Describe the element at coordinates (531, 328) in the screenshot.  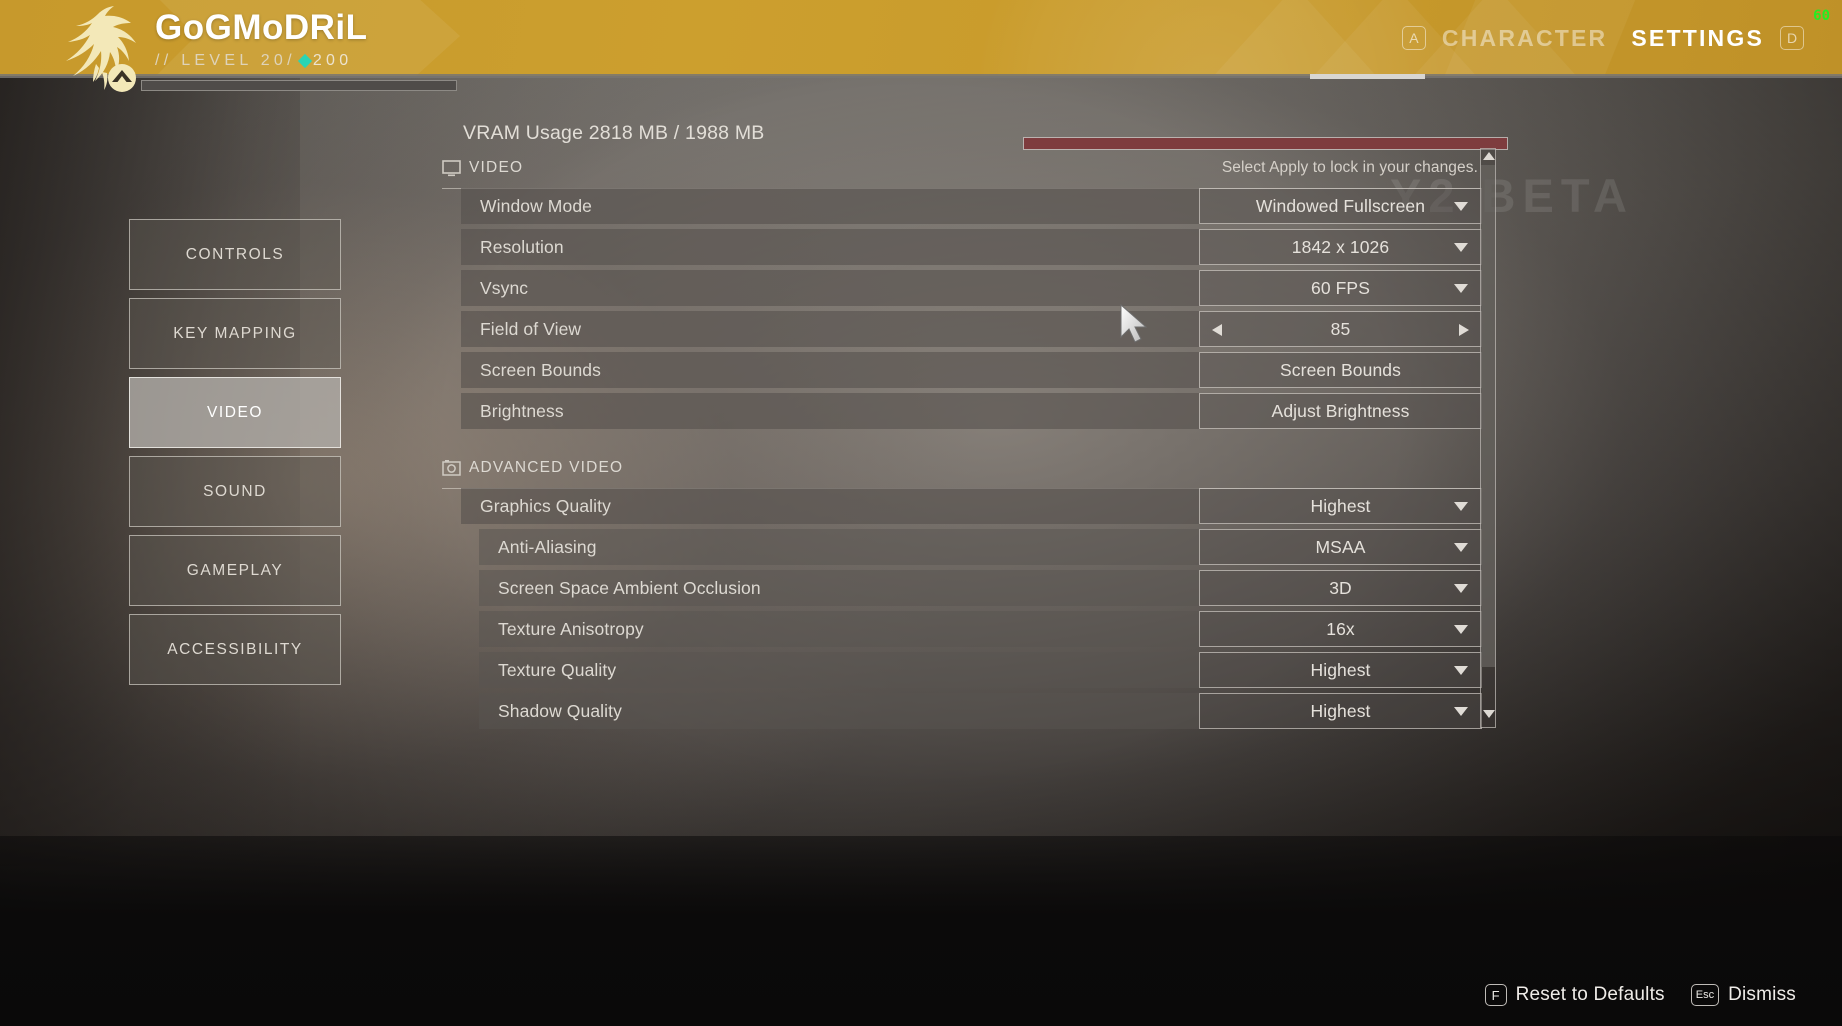
I see `setting-label: Field of View` at that location.